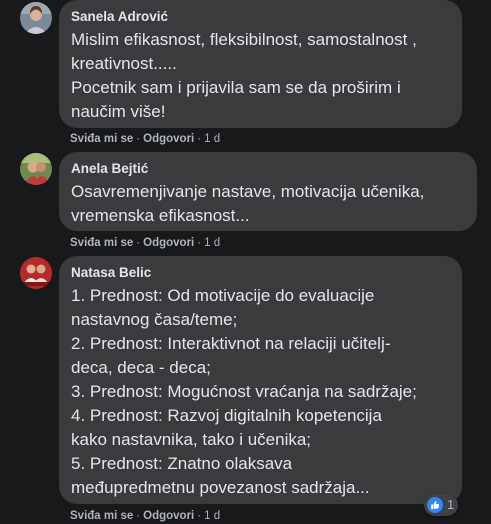 This screenshot has height=524, width=491. What do you see at coordinates (141, 367) in the screenshot?
I see `comment-text-line: deca, deca - deca;` at bounding box center [141, 367].